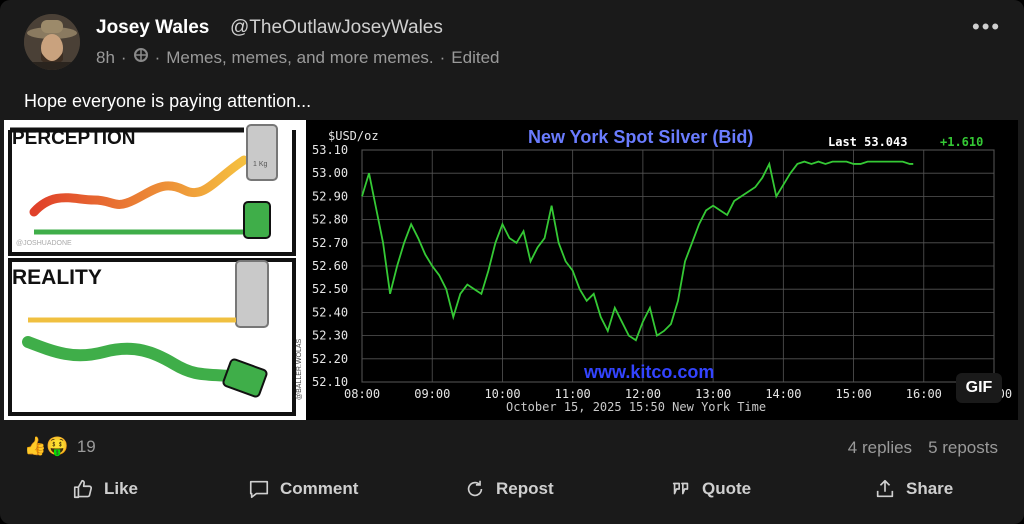 The image size is (1024, 524). I want to click on post-stats: 4 replies 5 reposts, so click(923, 448).